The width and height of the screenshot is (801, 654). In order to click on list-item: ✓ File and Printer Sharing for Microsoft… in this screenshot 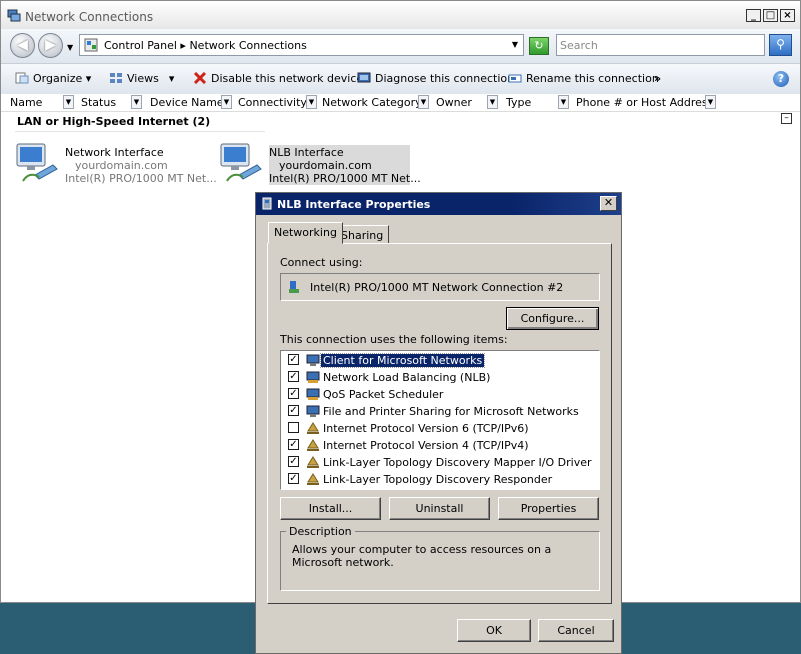, I will do `click(440, 411)`.